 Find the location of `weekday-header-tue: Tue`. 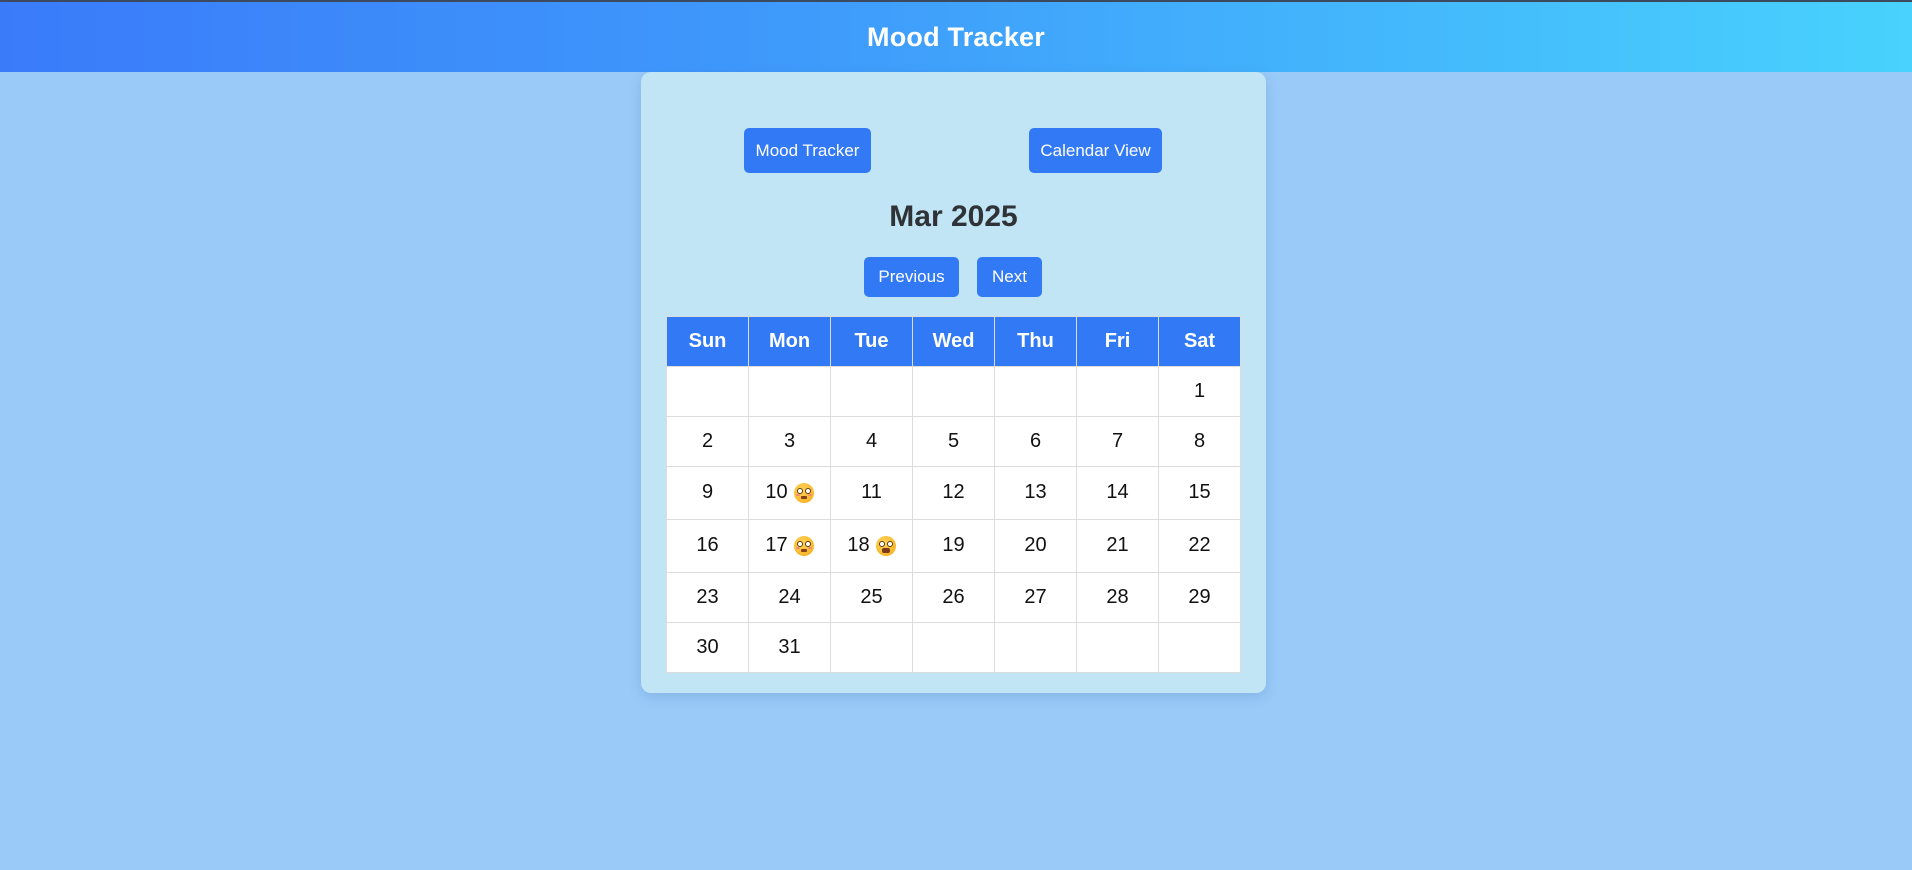

weekday-header-tue: Tue is located at coordinates (871, 341).